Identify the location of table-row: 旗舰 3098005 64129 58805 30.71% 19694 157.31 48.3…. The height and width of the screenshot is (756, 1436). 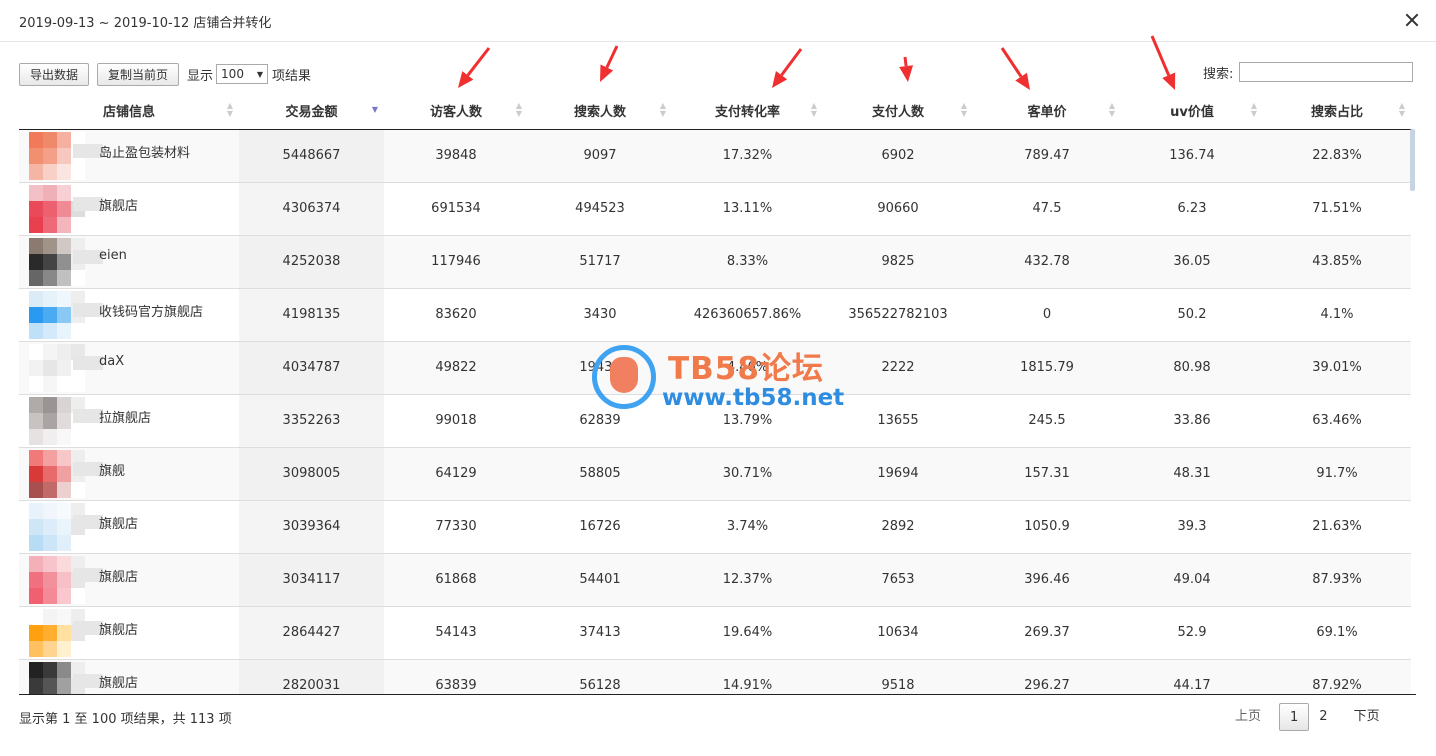
(715, 474).